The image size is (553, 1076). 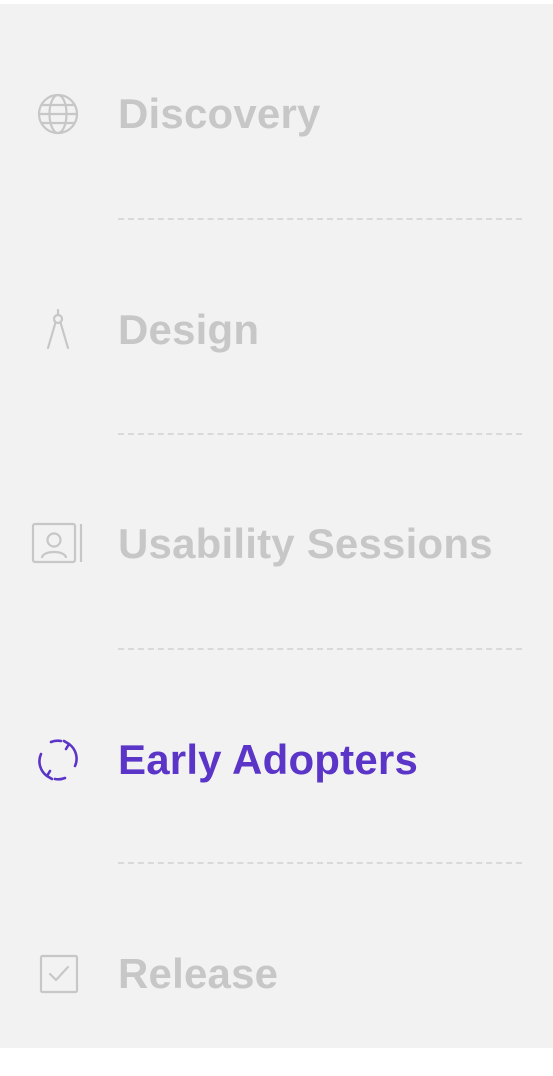 What do you see at coordinates (219, 113) in the screenshot?
I see `step-label: Discovery` at bounding box center [219, 113].